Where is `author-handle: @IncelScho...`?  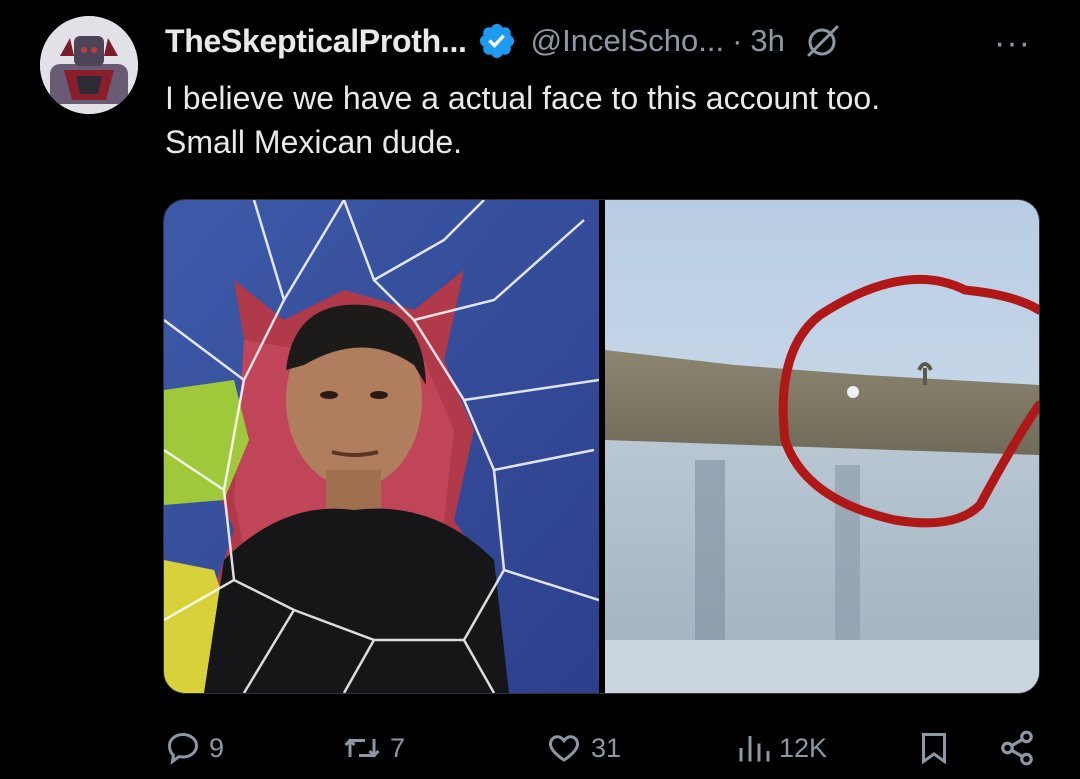 author-handle: @IncelScho... is located at coordinates (627, 41).